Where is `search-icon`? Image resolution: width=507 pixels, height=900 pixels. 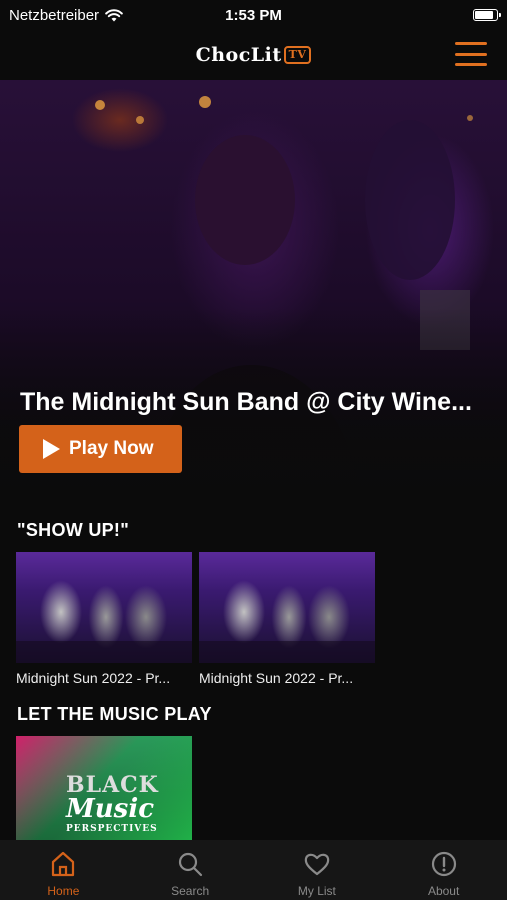
search-icon is located at coordinates (191, 864).